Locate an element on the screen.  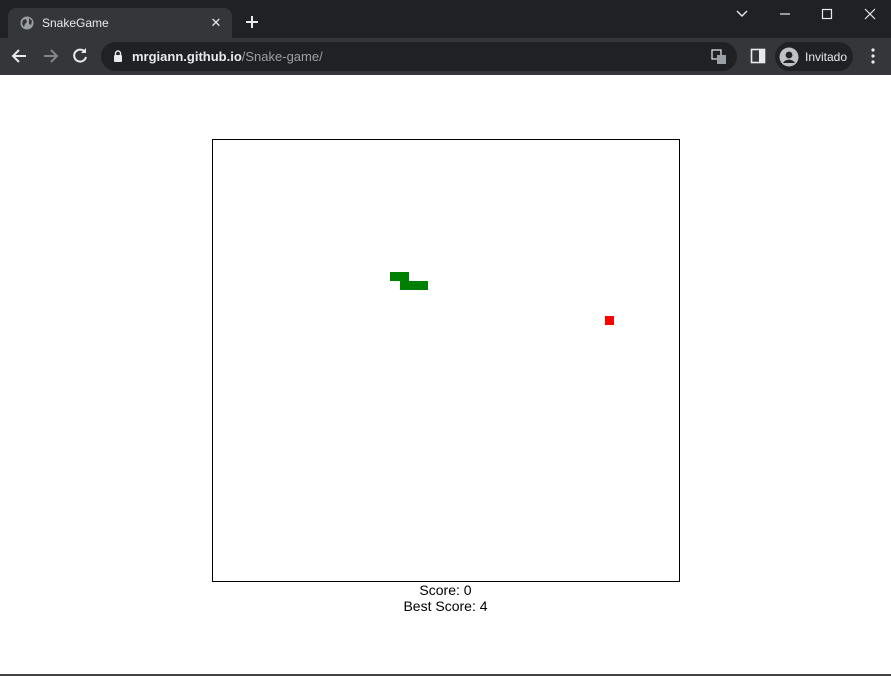
new-tab-icon is located at coordinates (252, 22).